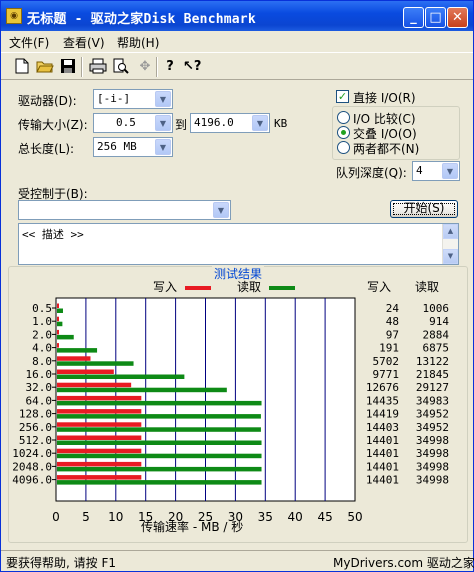 The image size is (474, 572). What do you see at coordinates (379, 287) in the screenshot?
I see `table-header-write: 写入` at bounding box center [379, 287].